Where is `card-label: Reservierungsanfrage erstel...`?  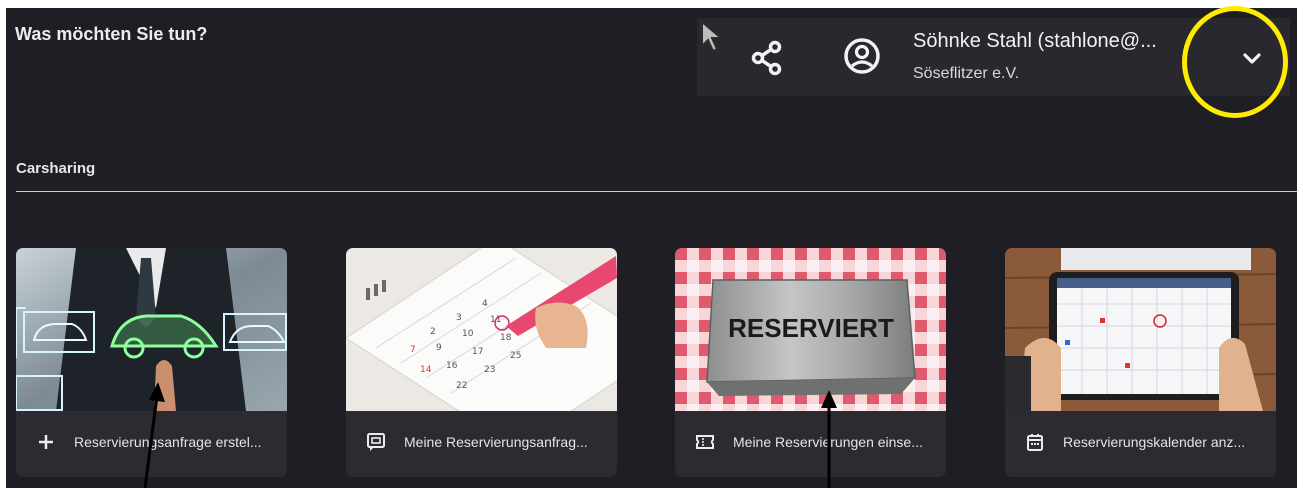
card-label: Reservierungsanfrage erstel... is located at coordinates (168, 442).